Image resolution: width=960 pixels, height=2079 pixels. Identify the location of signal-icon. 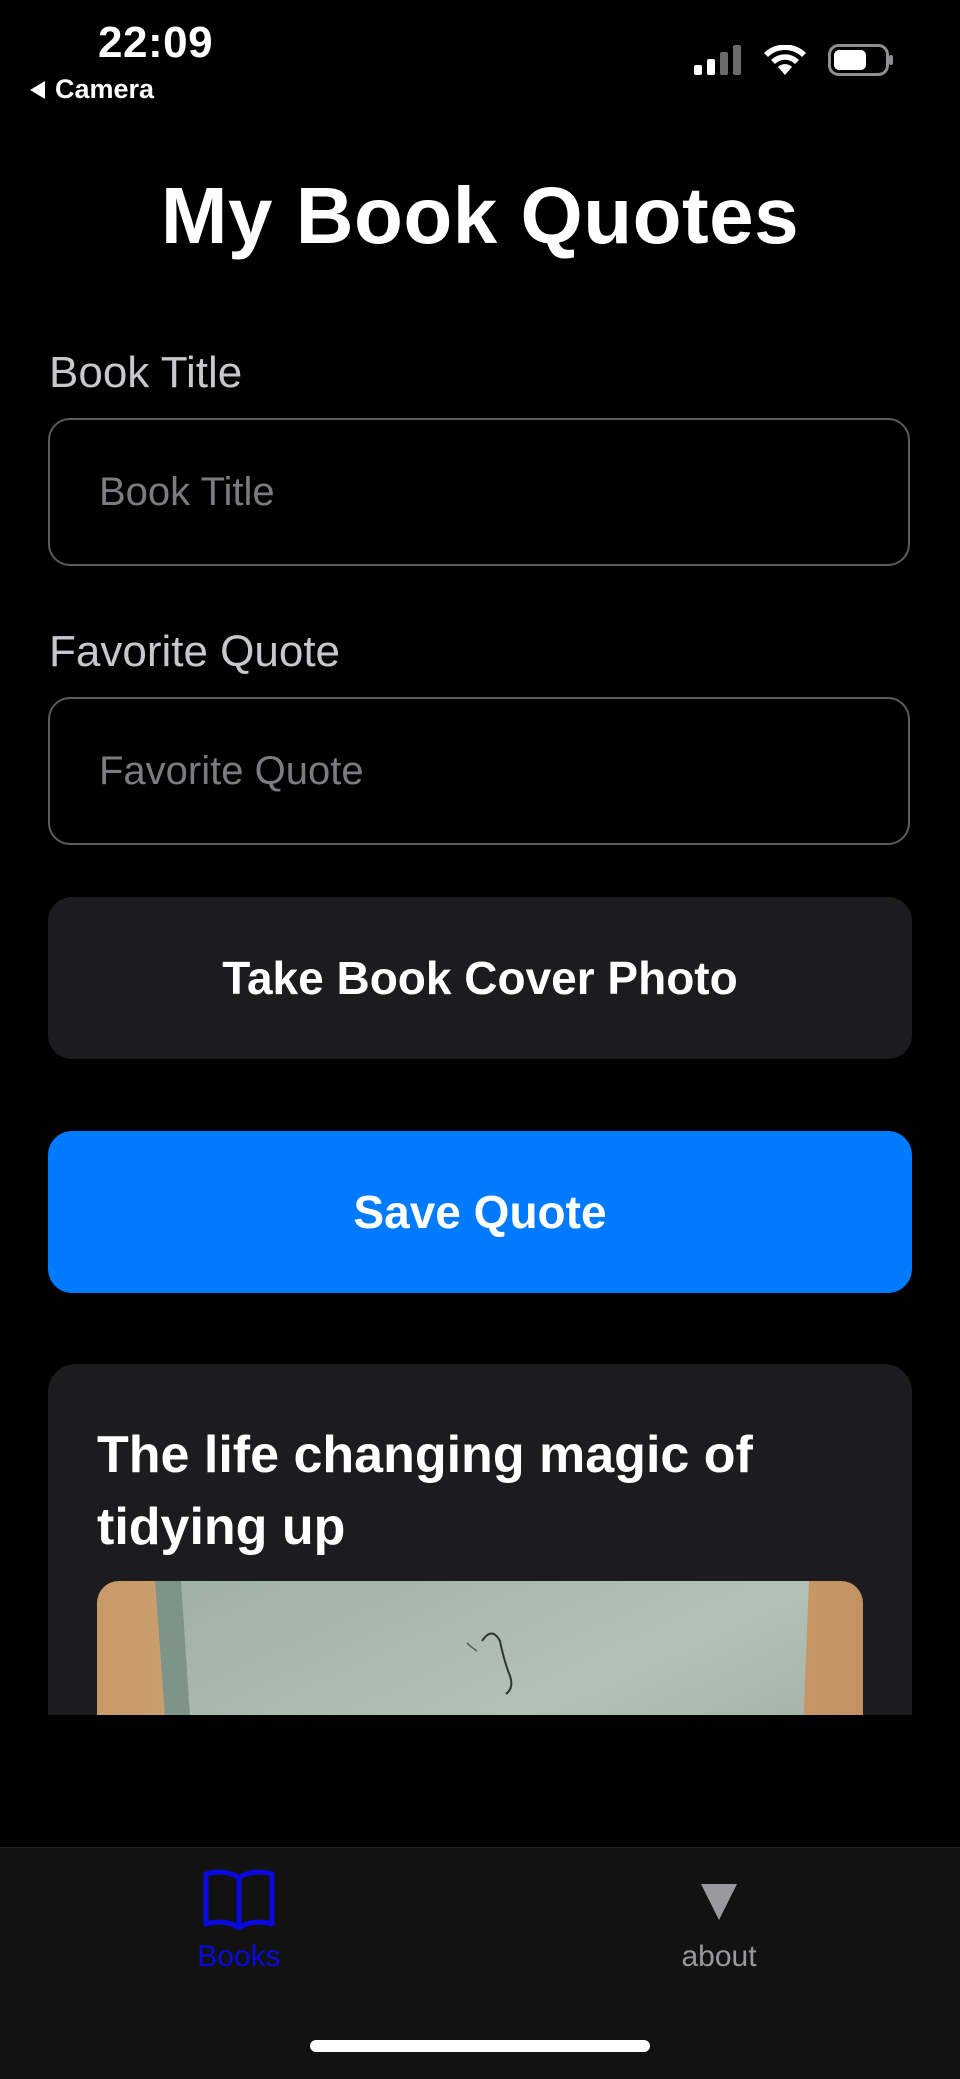
(717, 60).